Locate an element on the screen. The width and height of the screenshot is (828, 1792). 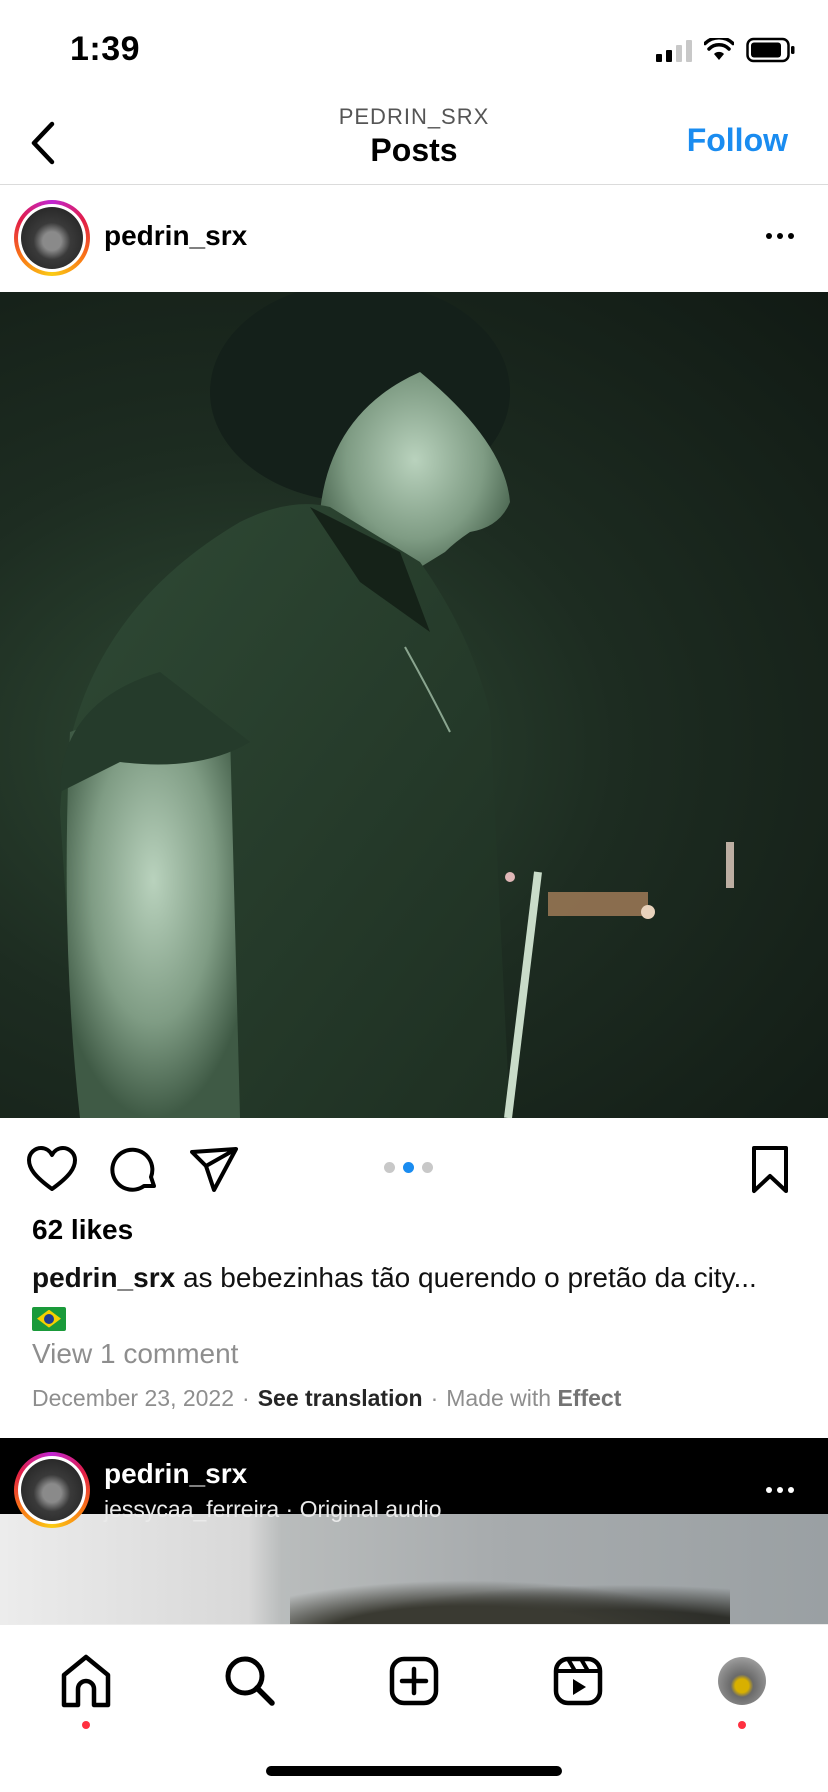
wifi-icon is located at coordinates (719, 49).